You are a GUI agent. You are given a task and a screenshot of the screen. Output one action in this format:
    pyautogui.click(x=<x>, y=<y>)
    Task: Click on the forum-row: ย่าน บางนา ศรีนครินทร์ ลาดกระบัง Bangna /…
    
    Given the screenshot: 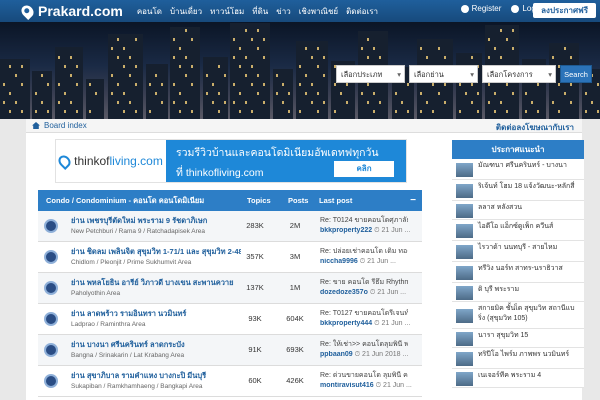 What is the action you would take?
    pyautogui.click(x=230, y=350)
    